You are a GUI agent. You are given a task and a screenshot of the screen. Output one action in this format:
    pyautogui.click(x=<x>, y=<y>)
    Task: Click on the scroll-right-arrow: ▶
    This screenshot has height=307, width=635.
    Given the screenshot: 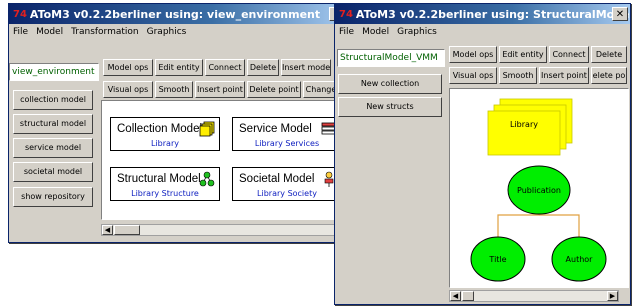 What is the action you would take?
    pyautogui.click(x=612, y=296)
    